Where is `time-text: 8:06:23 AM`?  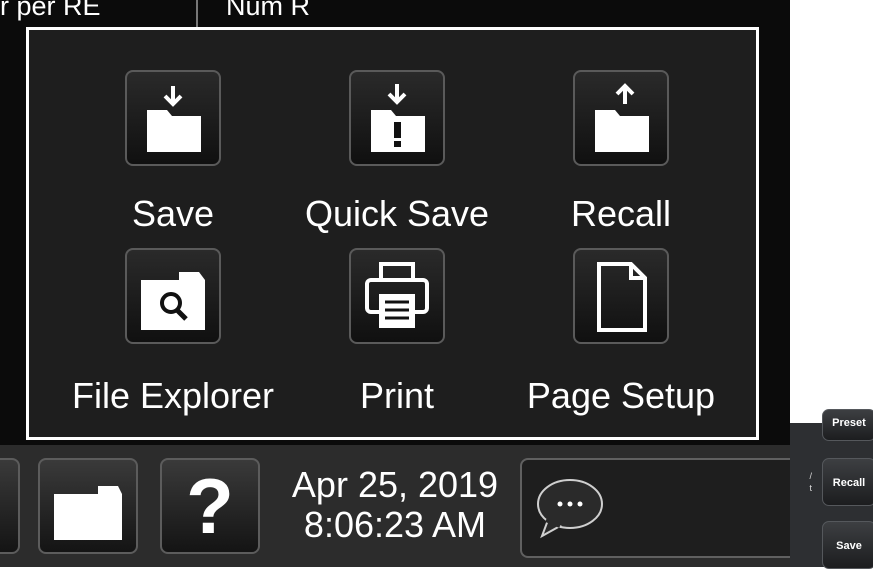 time-text: 8:06:23 AM is located at coordinates (395, 524).